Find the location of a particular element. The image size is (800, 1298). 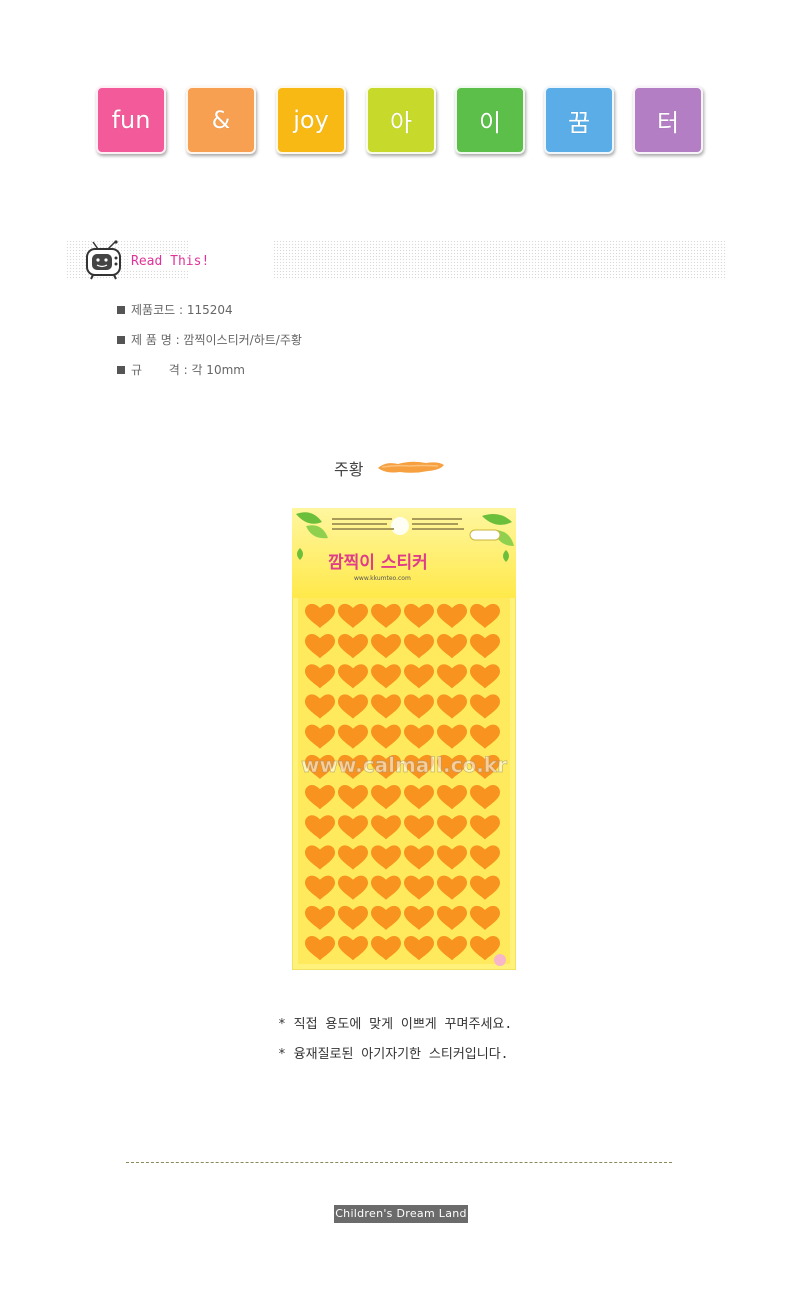

product-name: 제 품 명 : 깜찍이스티커/하트/주황 is located at coordinates (216, 340).